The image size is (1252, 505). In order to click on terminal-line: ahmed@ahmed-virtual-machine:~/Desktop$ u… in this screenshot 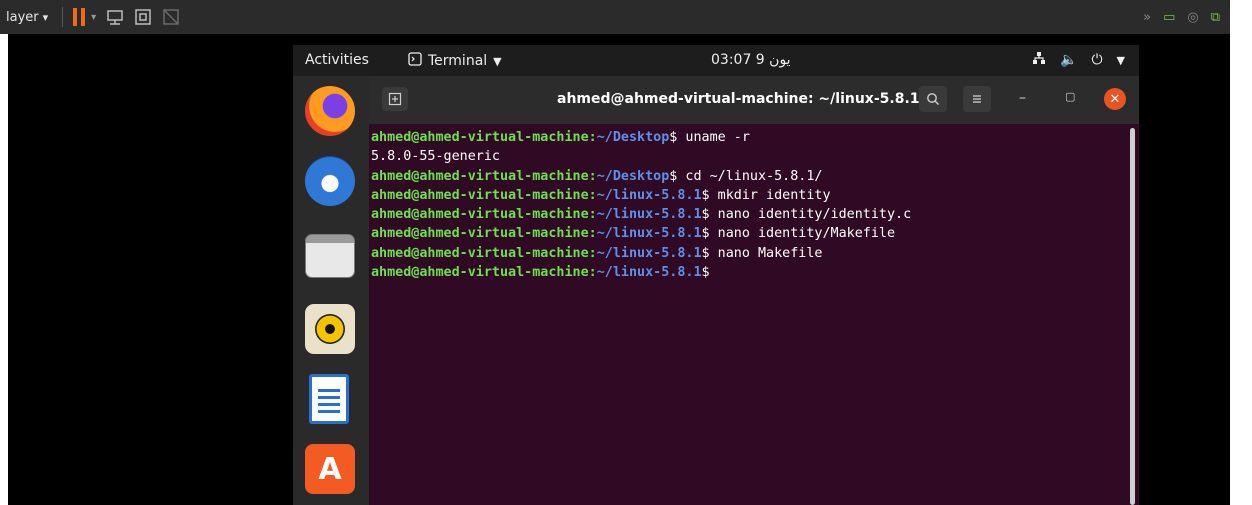, I will do `click(560, 137)`.